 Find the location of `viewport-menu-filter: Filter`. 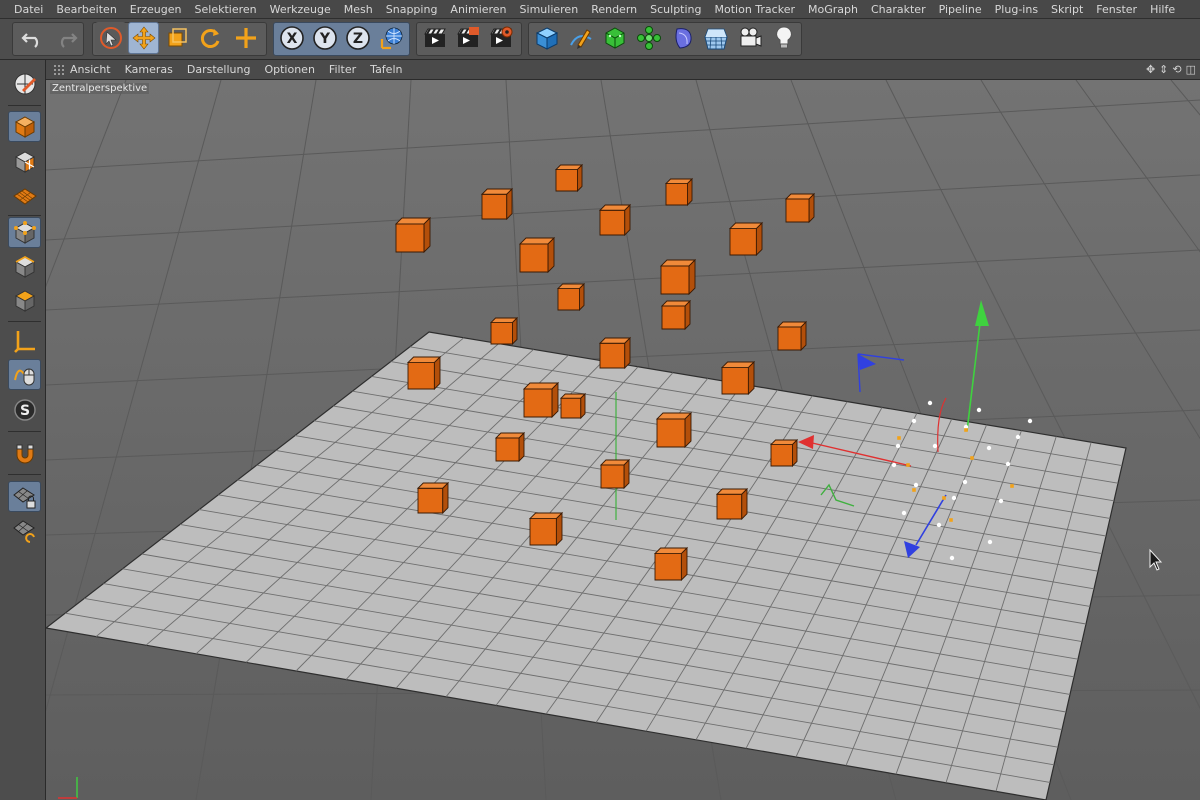

viewport-menu-filter: Filter is located at coordinates (342, 69).